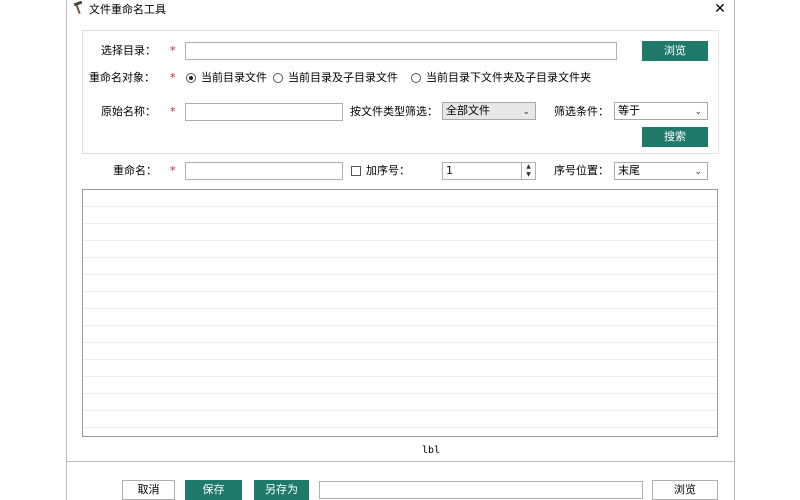 This screenshot has width=800, height=500. Describe the element at coordinates (489, 171) in the screenshot. I see `seq-spinner: 1 ▲ ▼` at that location.